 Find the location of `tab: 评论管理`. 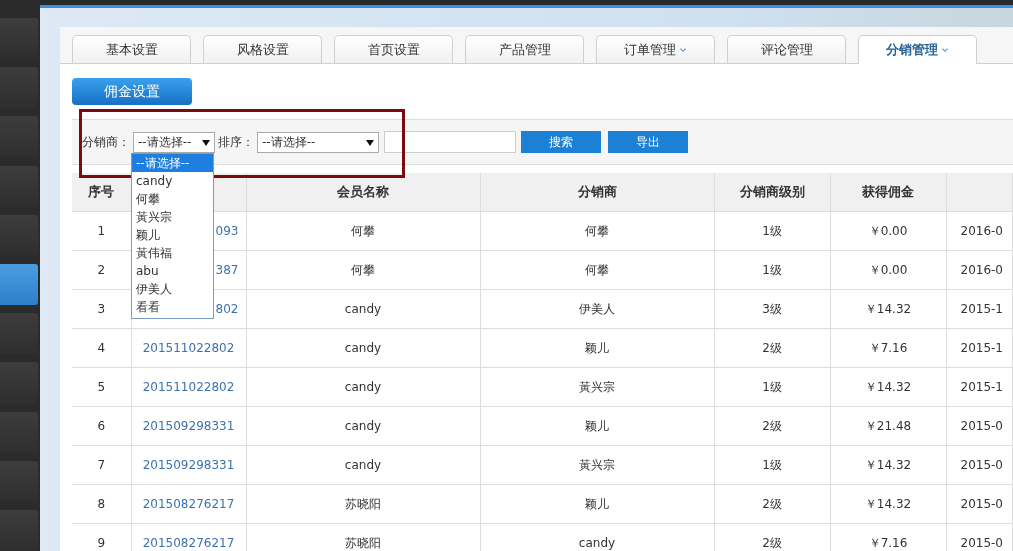

tab: 评论管理 is located at coordinates (786, 49).